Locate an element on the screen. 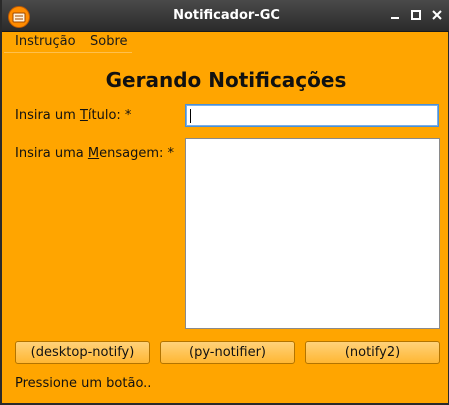 The image size is (449, 405). notify2-button: (notify2) is located at coordinates (372, 352).